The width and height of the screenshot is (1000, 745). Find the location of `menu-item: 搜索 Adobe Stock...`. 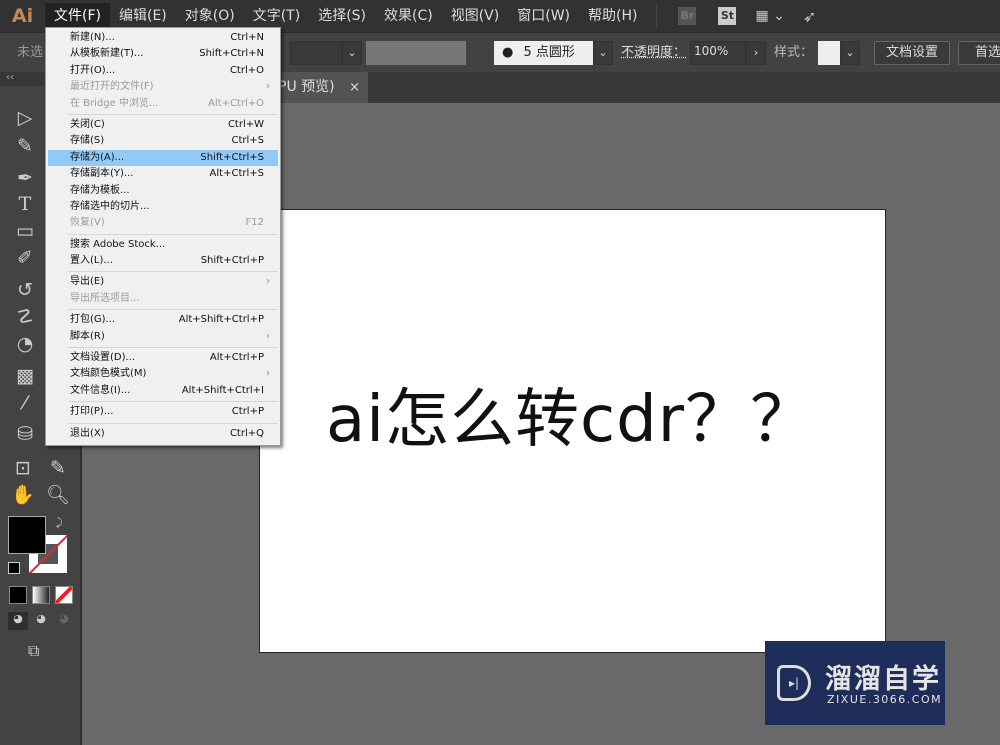

menu-item: 搜索 Adobe Stock... is located at coordinates (163, 245).